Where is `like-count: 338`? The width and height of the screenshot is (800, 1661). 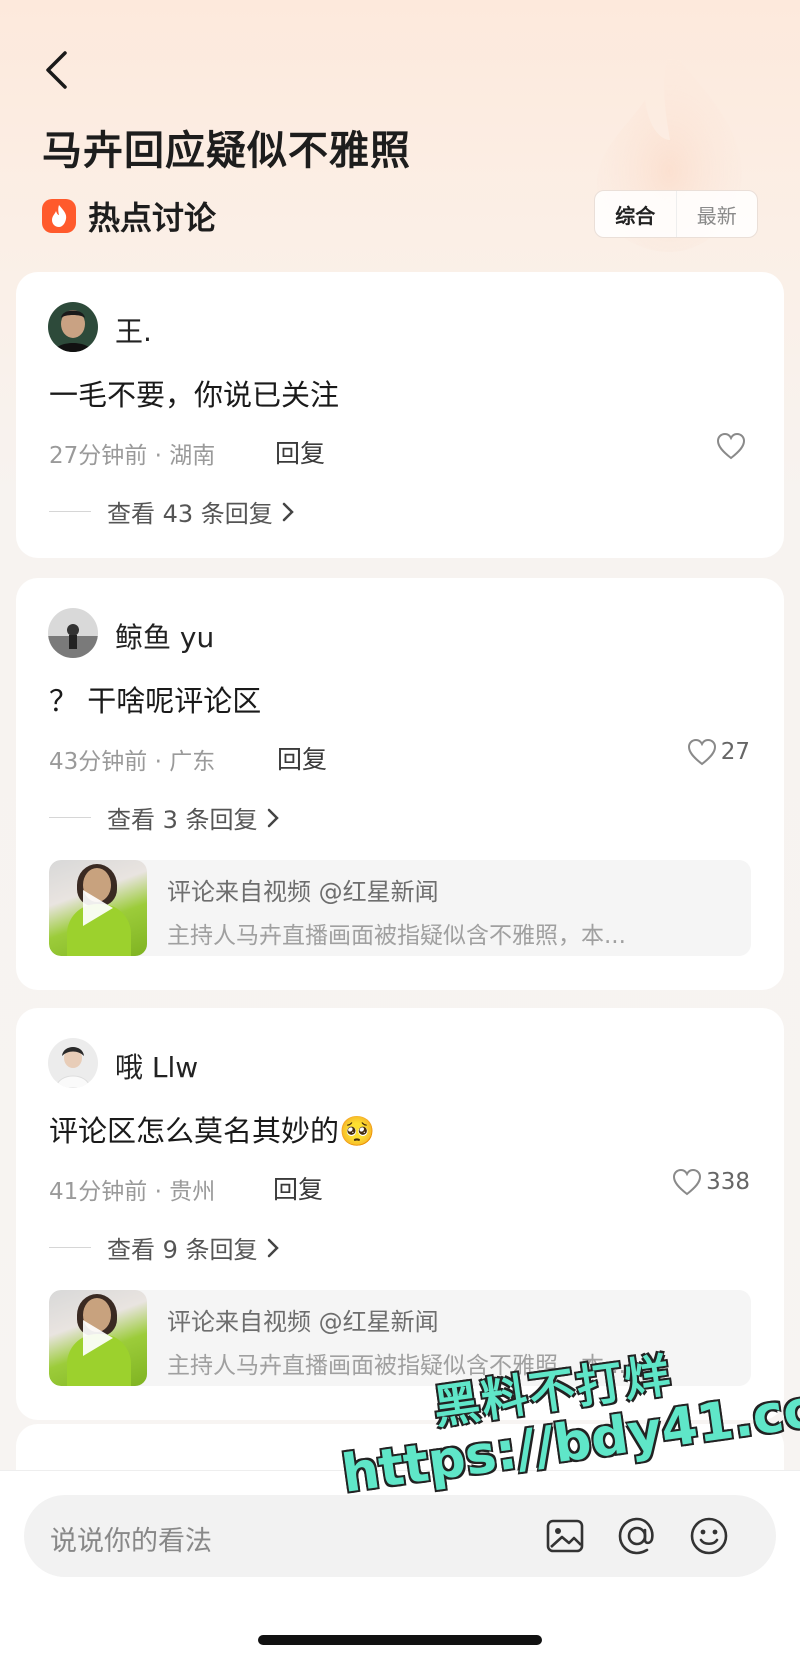 like-count: 338 is located at coordinates (728, 1182).